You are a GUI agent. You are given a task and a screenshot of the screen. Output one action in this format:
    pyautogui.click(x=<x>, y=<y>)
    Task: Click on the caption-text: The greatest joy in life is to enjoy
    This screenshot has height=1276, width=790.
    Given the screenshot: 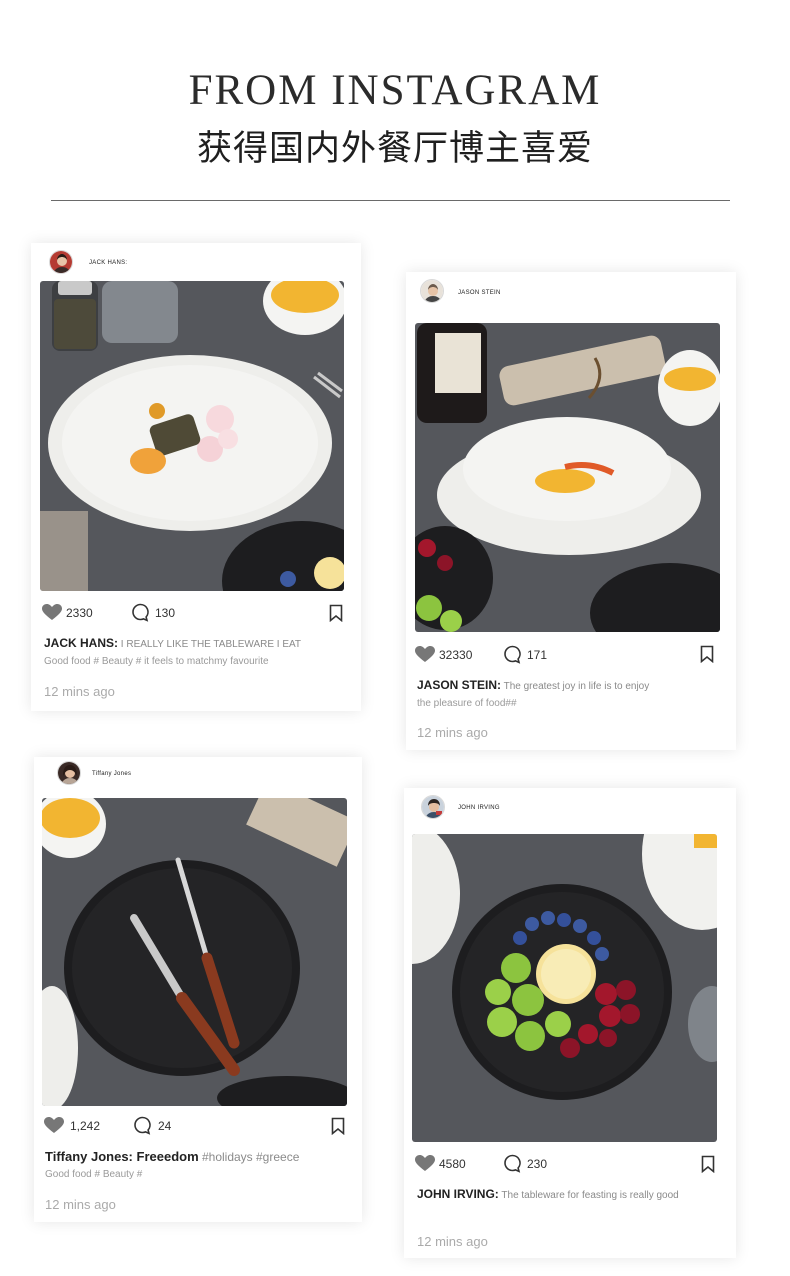 What is the action you would take?
    pyautogui.click(x=575, y=686)
    